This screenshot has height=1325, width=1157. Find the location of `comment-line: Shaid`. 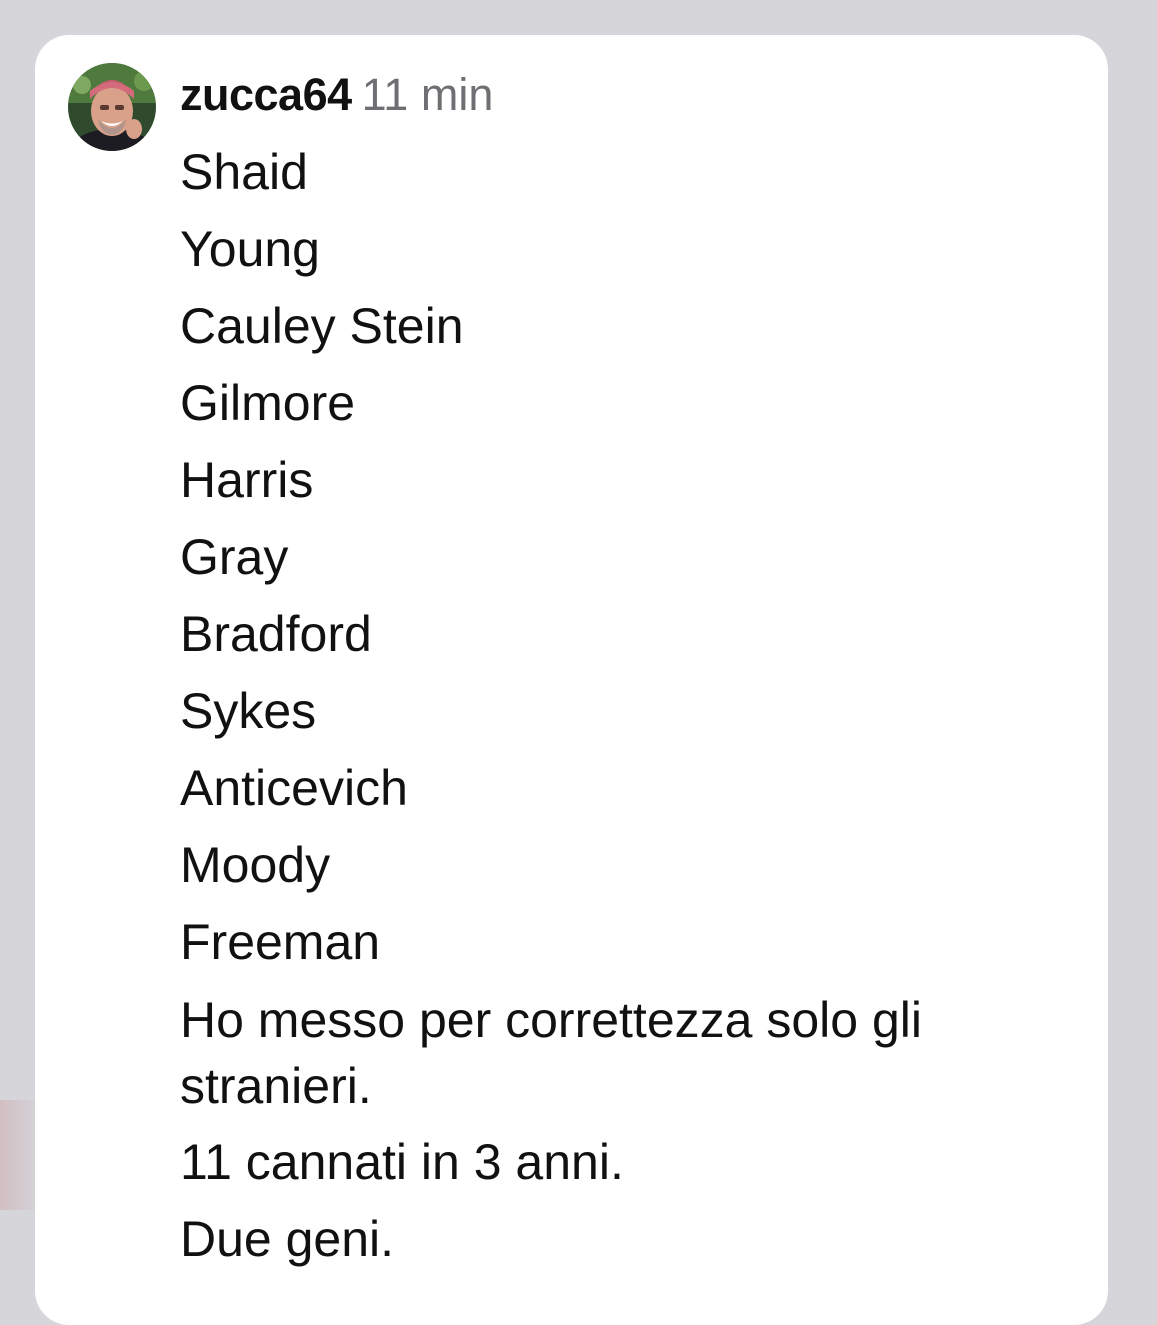

comment-line: Shaid is located at coordinates (244, 172).